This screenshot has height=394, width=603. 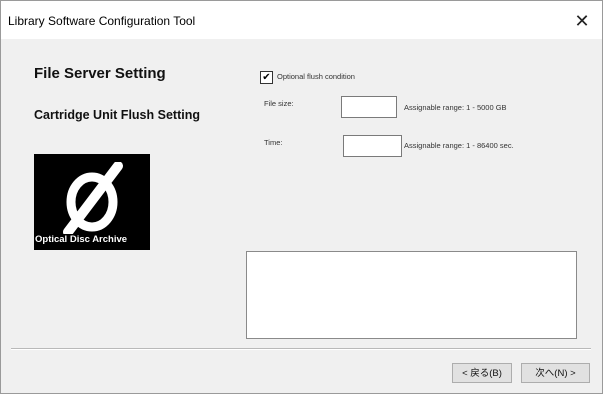 What do you see at coordinates (93, 198) in the screenshot?
I see `disc-slash-icon` at bounding box center [93, 198].